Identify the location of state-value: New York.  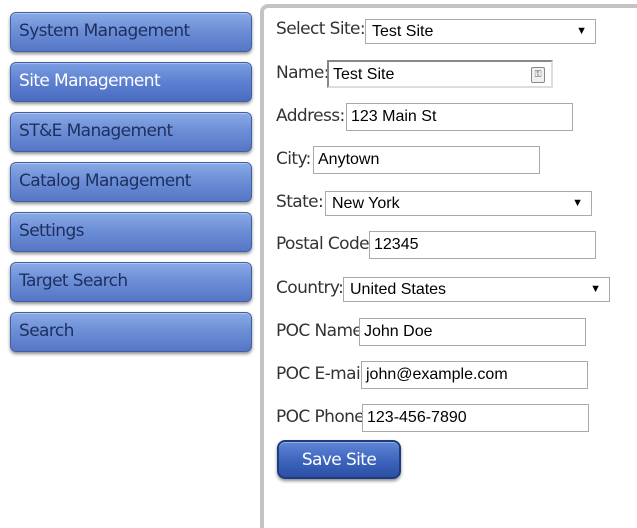
(366, 203).